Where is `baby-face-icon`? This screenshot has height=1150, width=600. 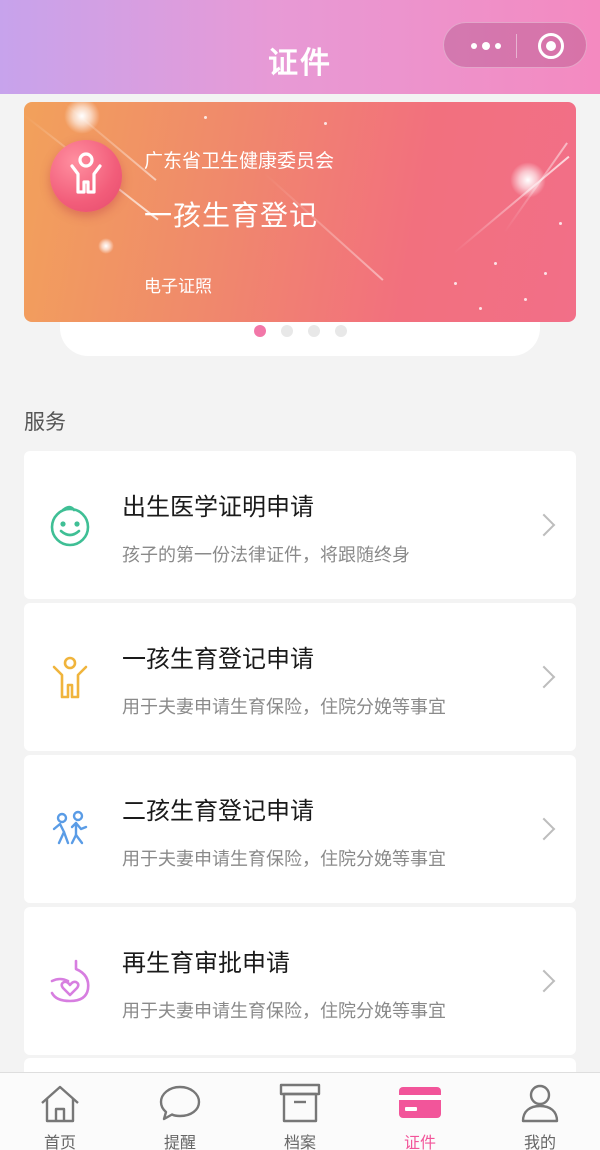 baby-face-icon is located at coordinates (70, 526).